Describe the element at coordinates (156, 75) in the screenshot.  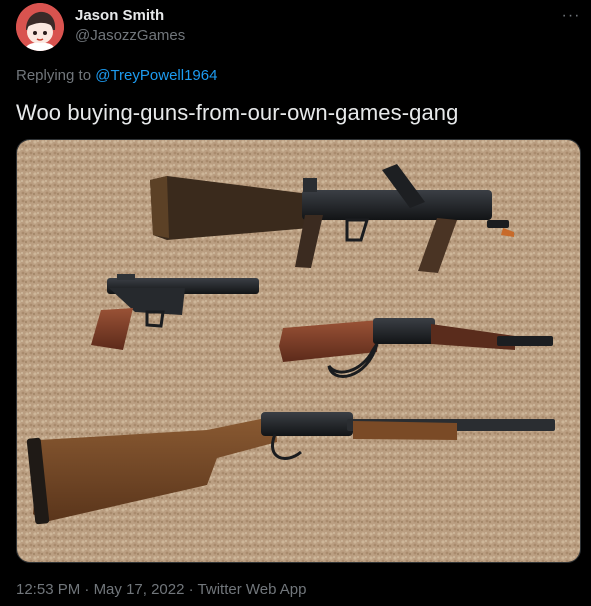
I see `reply-mention-link: @TreyPowell1964` at that location.